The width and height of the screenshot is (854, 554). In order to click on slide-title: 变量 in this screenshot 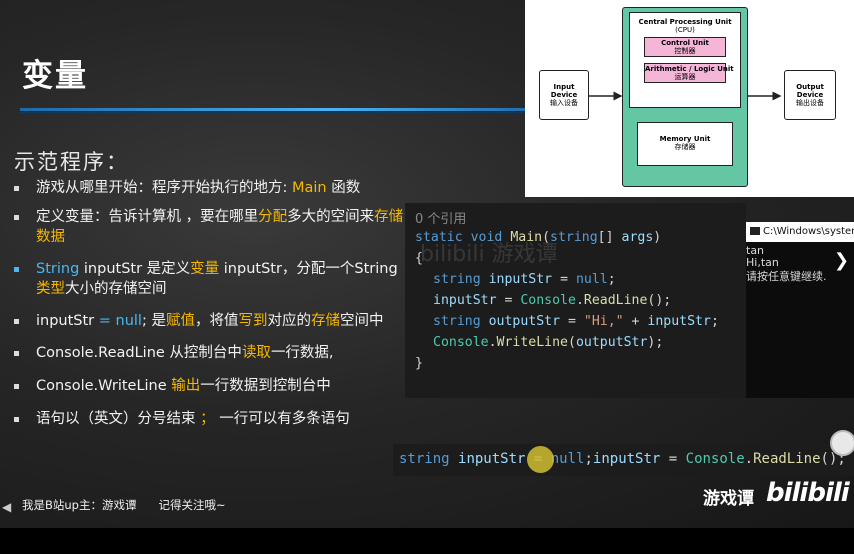, I will do `click(55, 76)`.